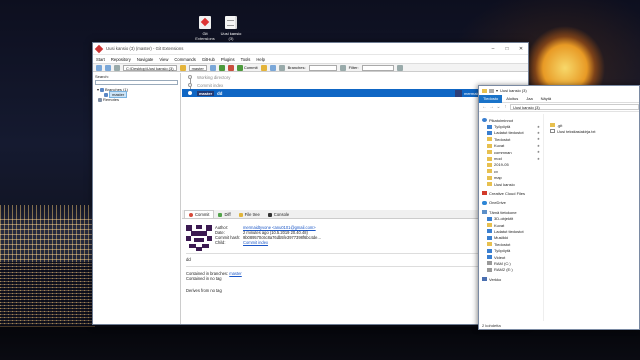  Describe the element at coordinates (529, 99) in the screenshot. I see `ribbon-tab-share: Jaa` at that location.